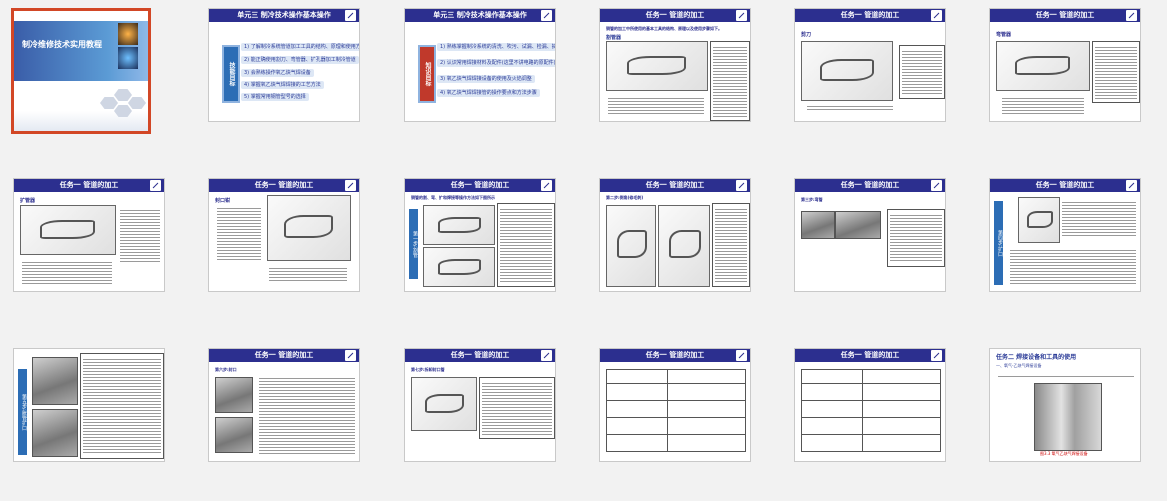  What do you see at coordinates (28, 201) in the screenshot?
I see `section-label: 扩管器` at bounding box center [28, 201].